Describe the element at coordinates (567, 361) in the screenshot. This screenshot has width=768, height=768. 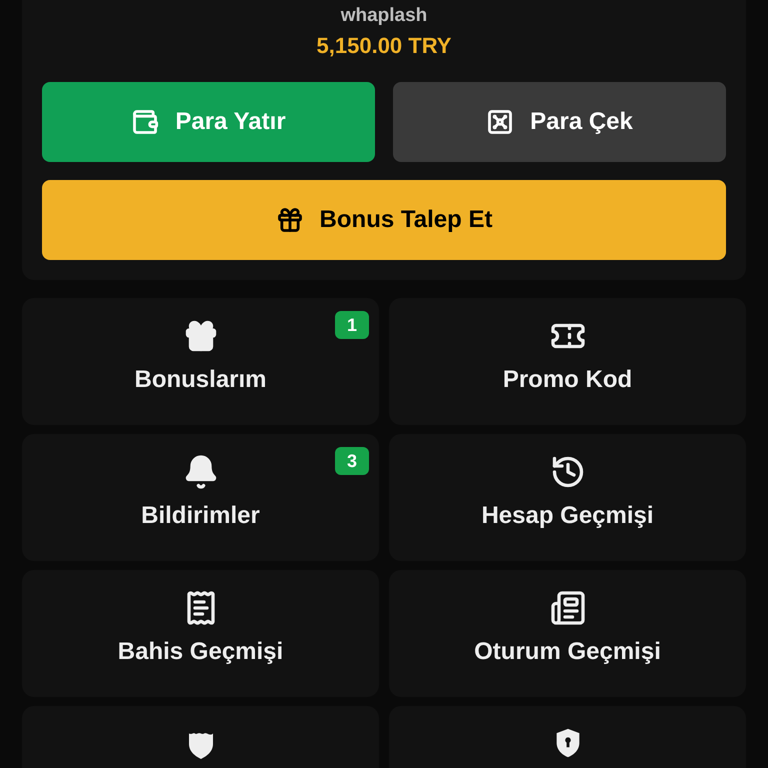
I see `menu-tile: Promo Kod` at that location.